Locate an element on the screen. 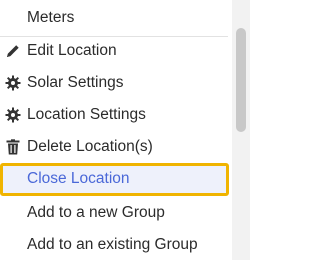 The height and width of the screenshot is (261, 320). menu-item-delete-locations: Delete Location(s) is located at coordinates (114, 147).